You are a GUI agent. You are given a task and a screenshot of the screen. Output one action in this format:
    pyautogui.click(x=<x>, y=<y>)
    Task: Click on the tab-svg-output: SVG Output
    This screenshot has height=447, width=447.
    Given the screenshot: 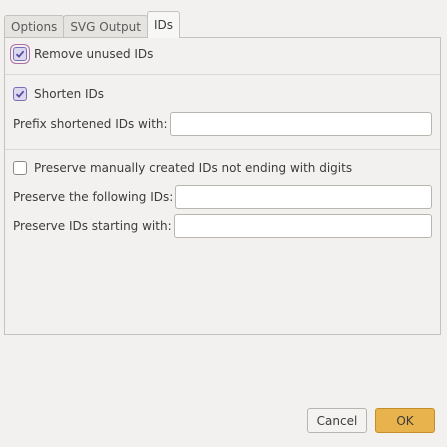 What is the action you would take?
    pyautogui.click(x=105, y=26)
    